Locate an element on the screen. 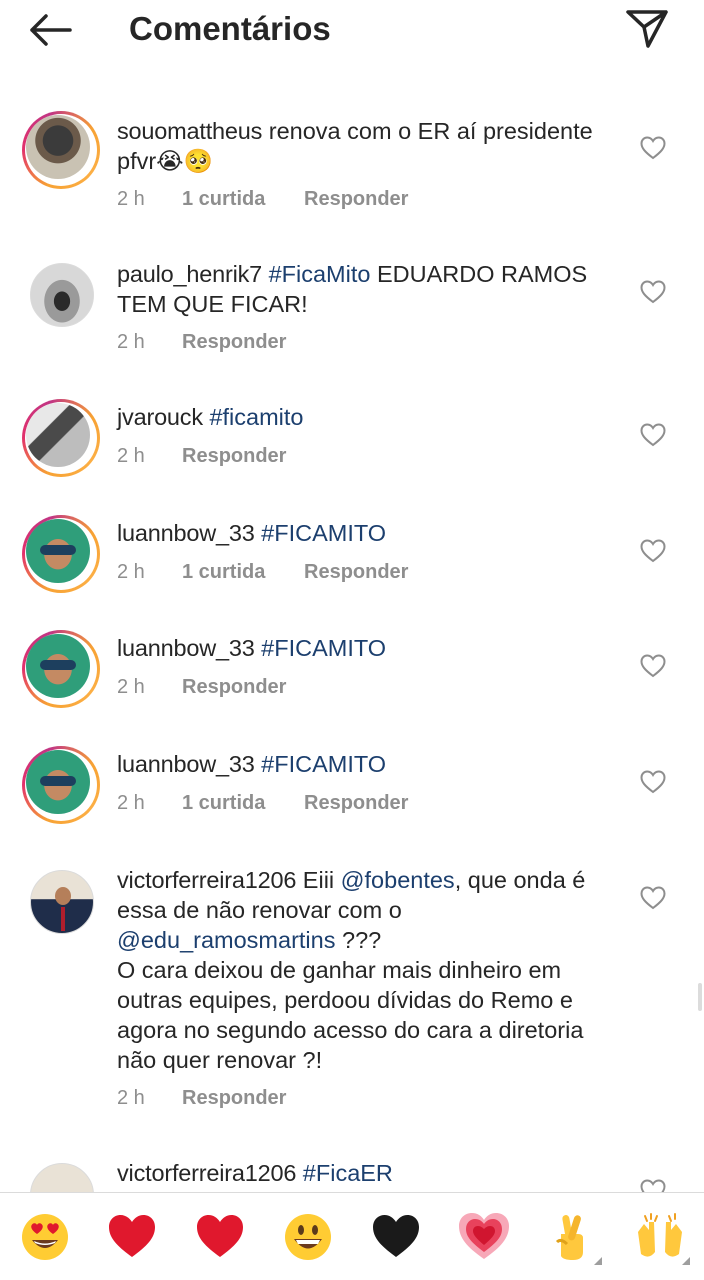 Image resolution: width=704 pixels, height=1280 pixels. crossed-fingers-emoji is located at coordinates (574, 1238).